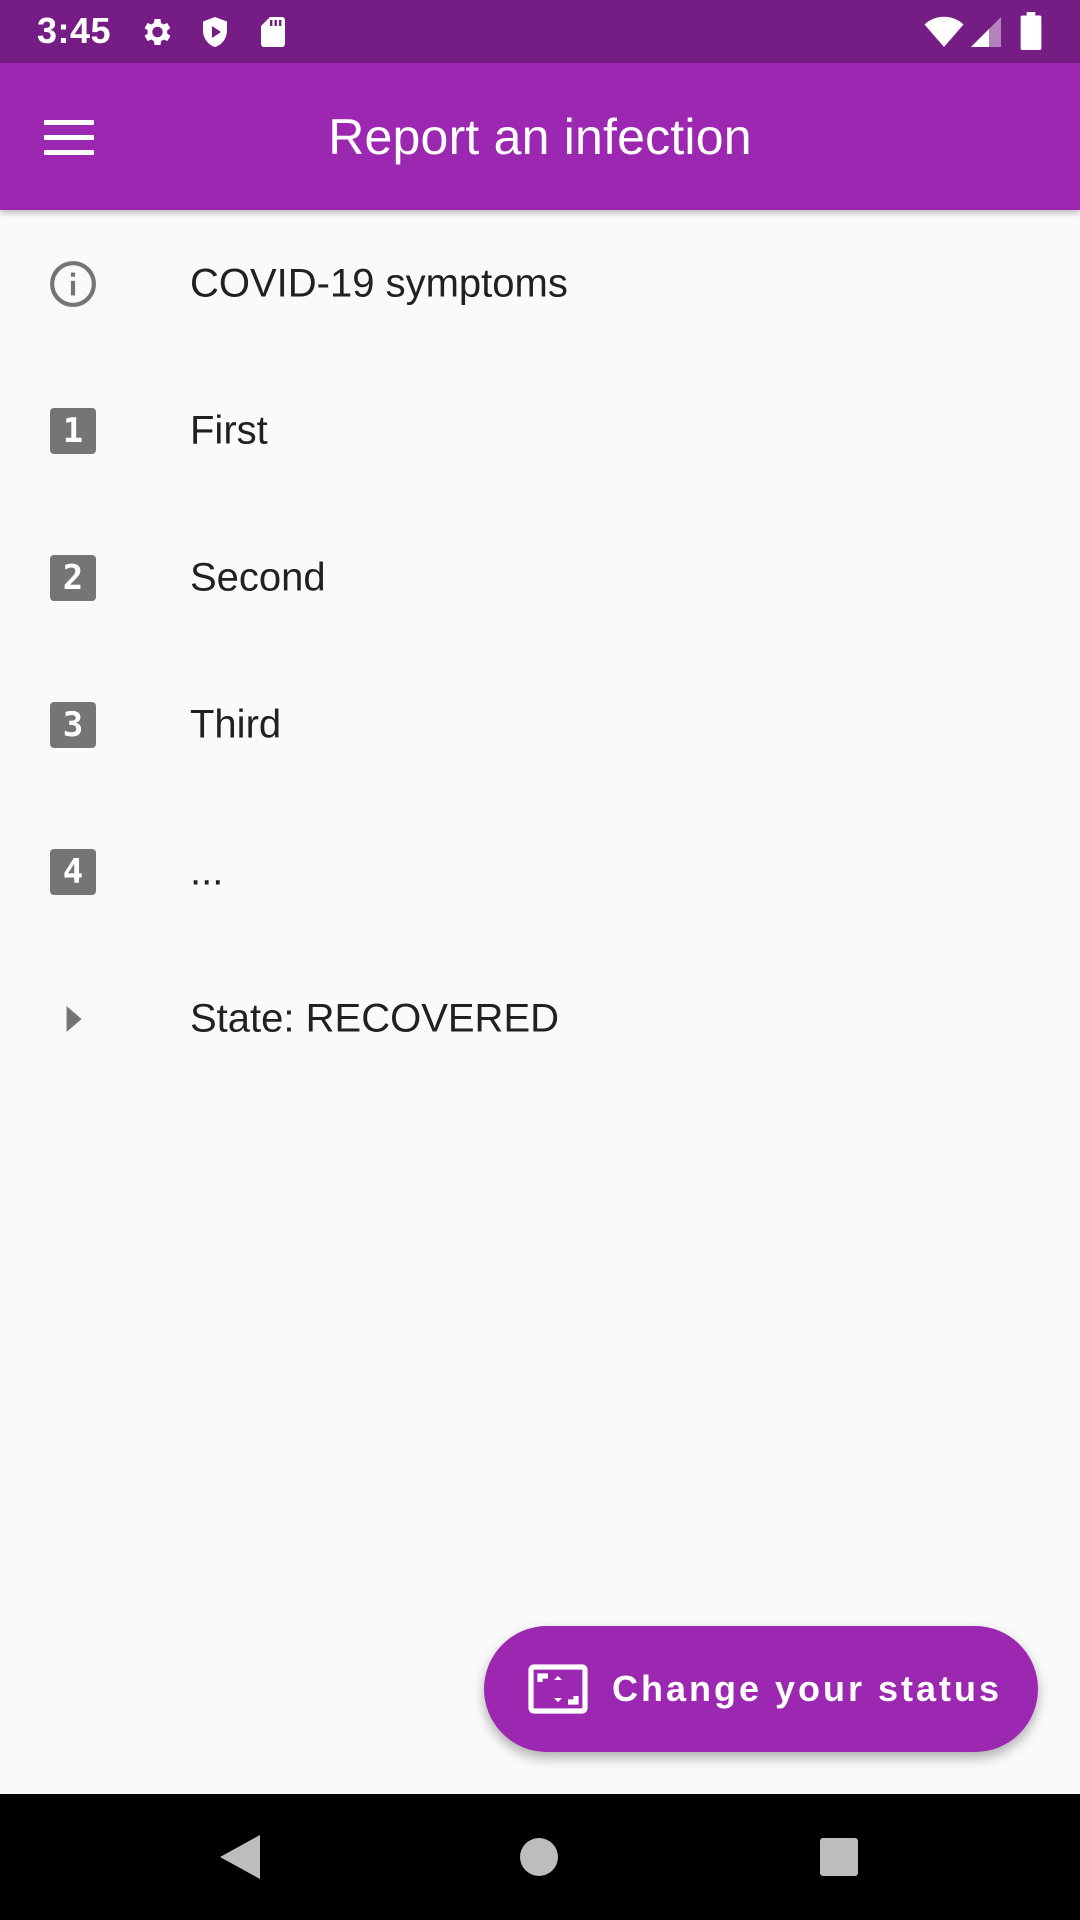  I want to click on app-bar: Report an infection, so click(540, 136).